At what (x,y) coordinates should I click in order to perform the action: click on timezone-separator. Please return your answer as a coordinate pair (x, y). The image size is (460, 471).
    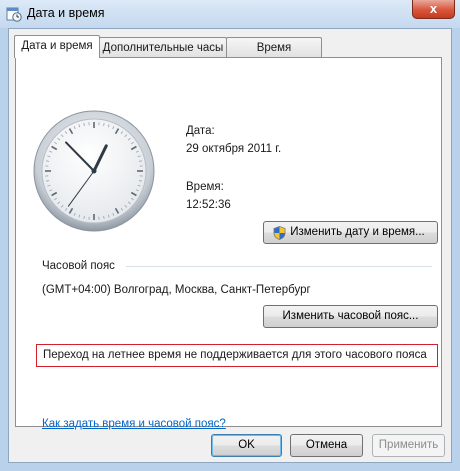
    Looking at the image, I should click on (279, 266).